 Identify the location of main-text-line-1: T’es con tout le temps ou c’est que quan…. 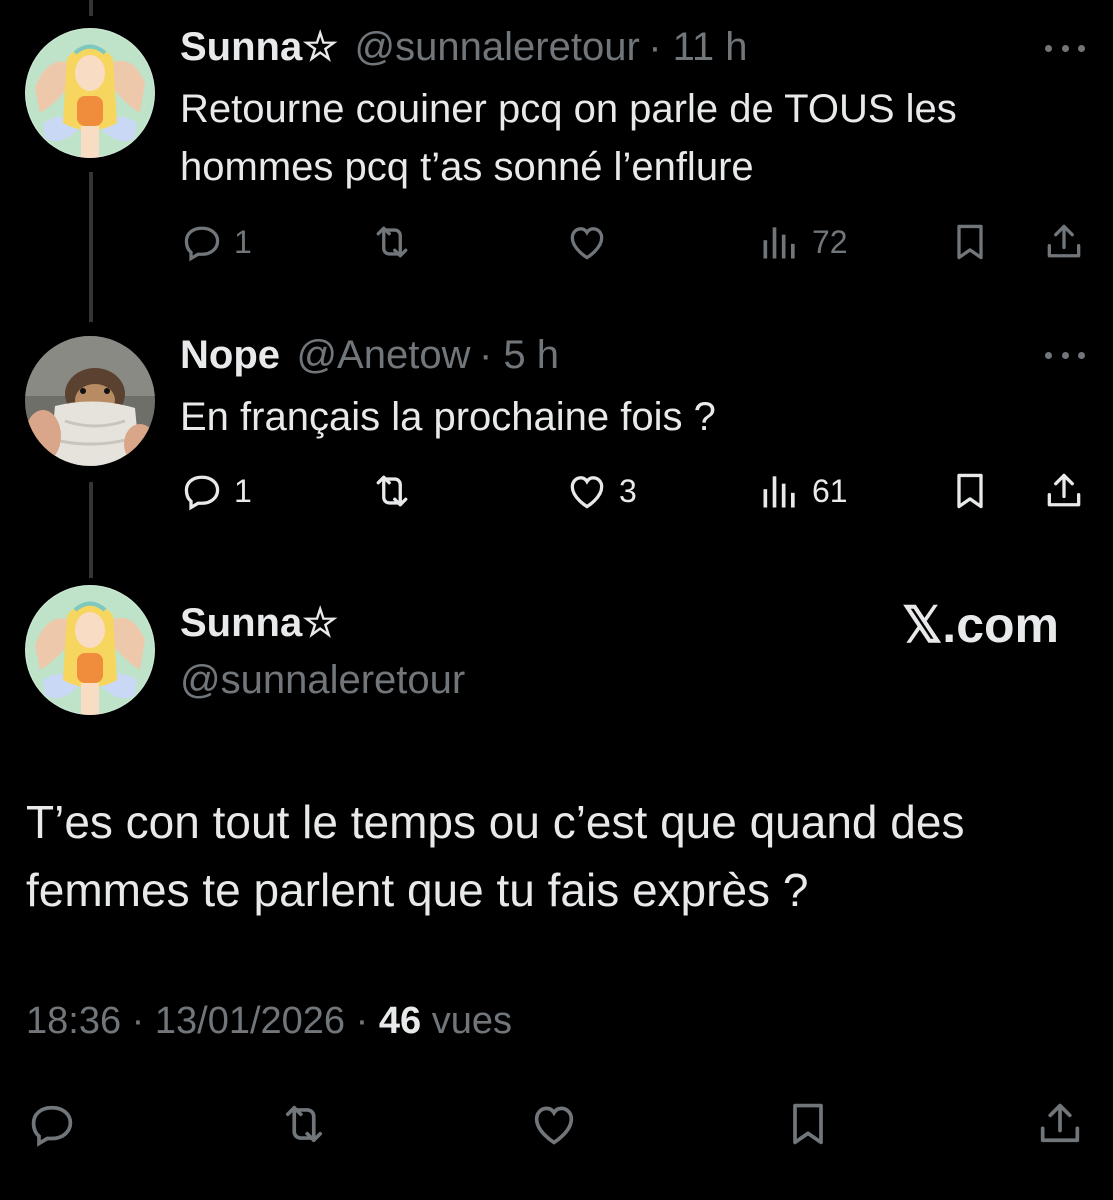
(495, 822).